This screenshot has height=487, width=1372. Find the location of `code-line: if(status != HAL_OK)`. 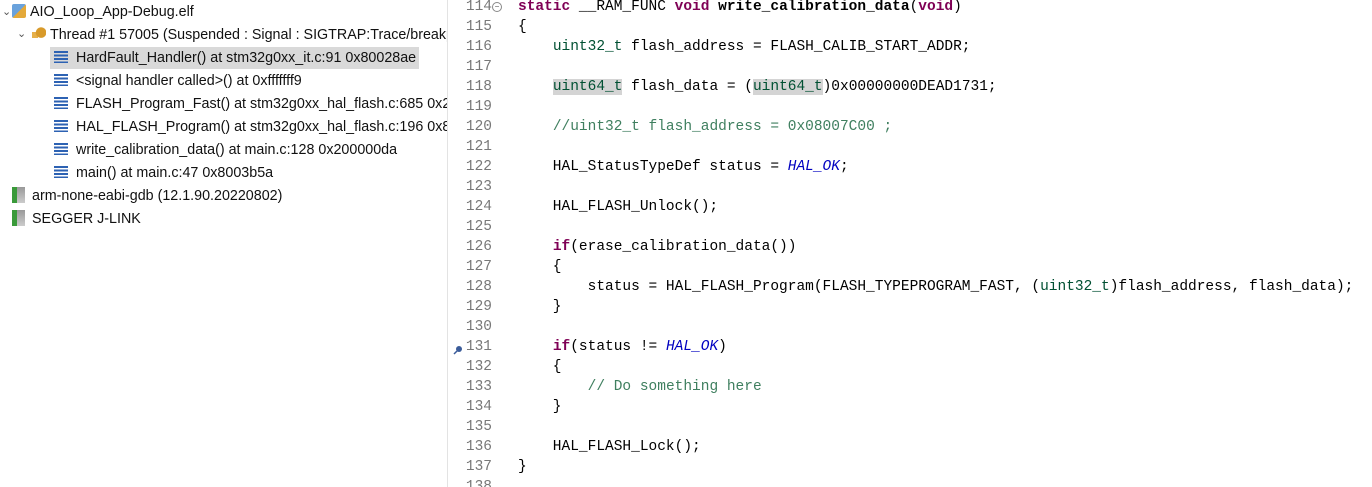

code-line: if(status != HAL_OK) is located at coordinates (622, 347).